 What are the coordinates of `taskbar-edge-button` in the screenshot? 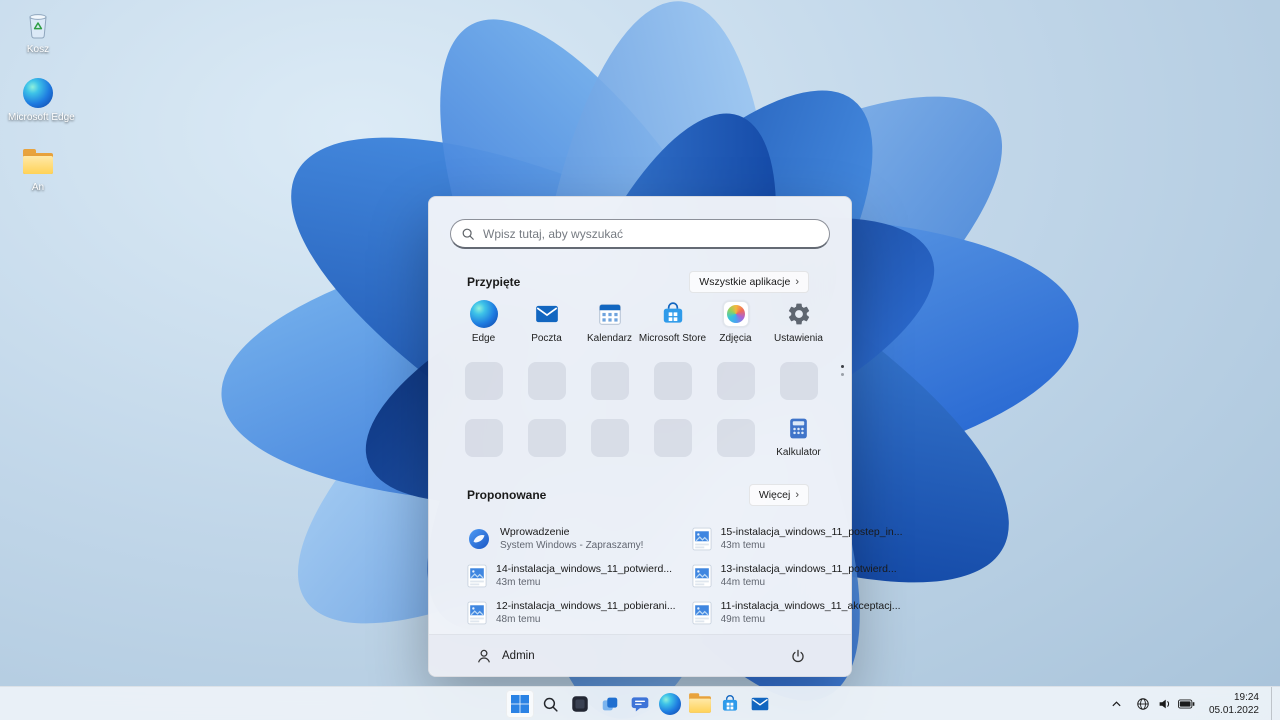 It's located at (670, 704).